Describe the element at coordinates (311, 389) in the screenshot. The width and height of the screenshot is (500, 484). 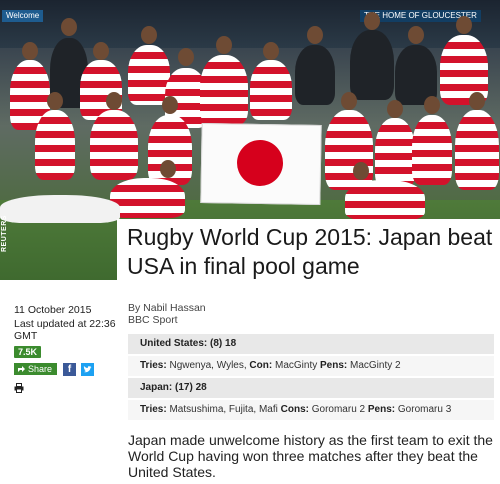
I see `japan-score-row: Japan: (17) 28` at that location.